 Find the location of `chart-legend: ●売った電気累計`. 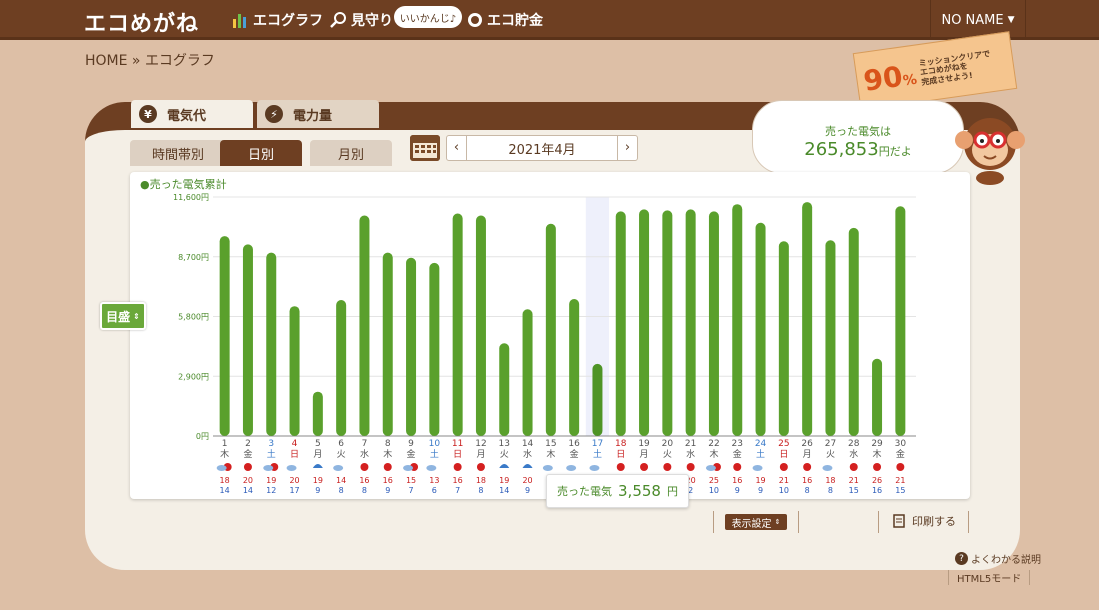

chart-legend: ●売った電気累計 is located at coordinates (183, 184).